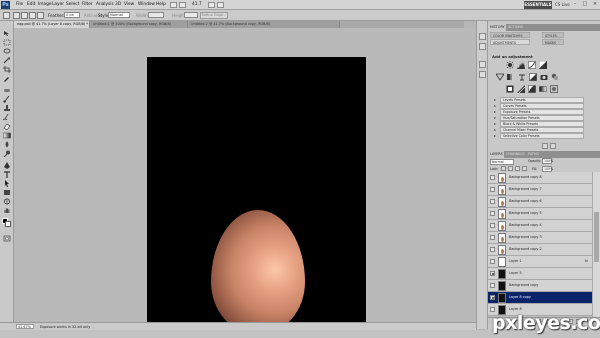 Image resolution: width=600 pixels, height=338 pixels. Describe the element at coordinates (510, 65) in the screenshot. I see `brightness-contrast-icon` at that location.